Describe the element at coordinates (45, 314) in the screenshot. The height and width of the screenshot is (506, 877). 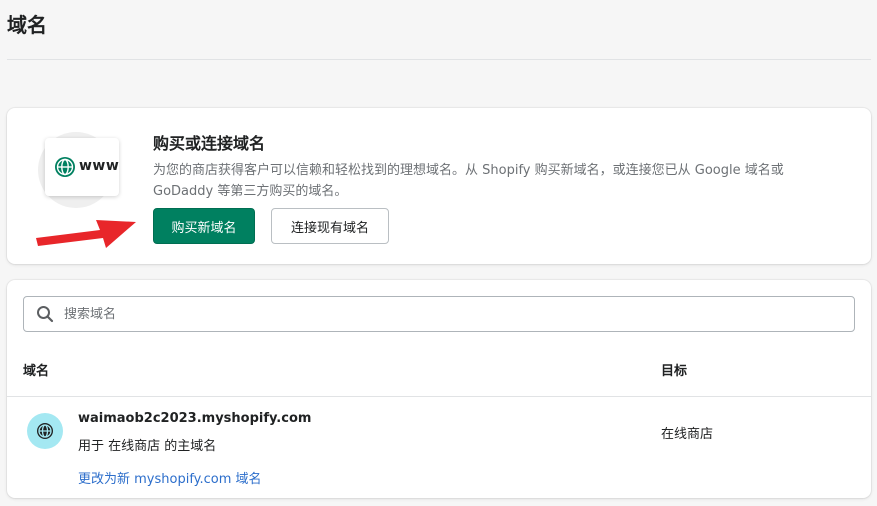
I see `search-icon` at that location.